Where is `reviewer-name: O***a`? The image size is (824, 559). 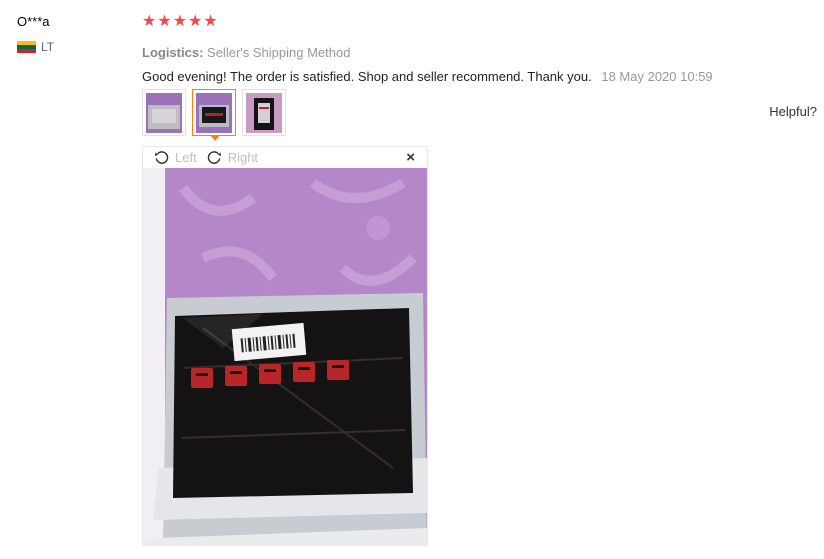
reviewer-name: O***a is located at coordinates (33, 21).